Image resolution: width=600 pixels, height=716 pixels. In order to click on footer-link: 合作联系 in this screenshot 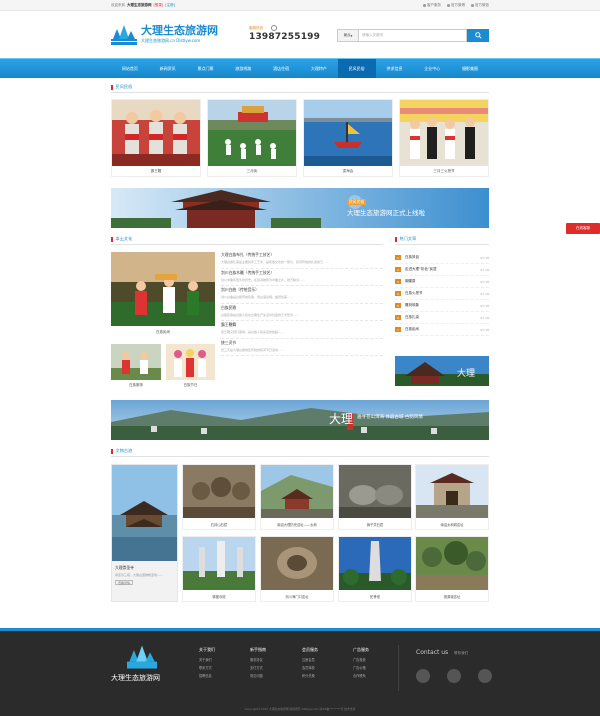, I will do `click(375, 675)`.